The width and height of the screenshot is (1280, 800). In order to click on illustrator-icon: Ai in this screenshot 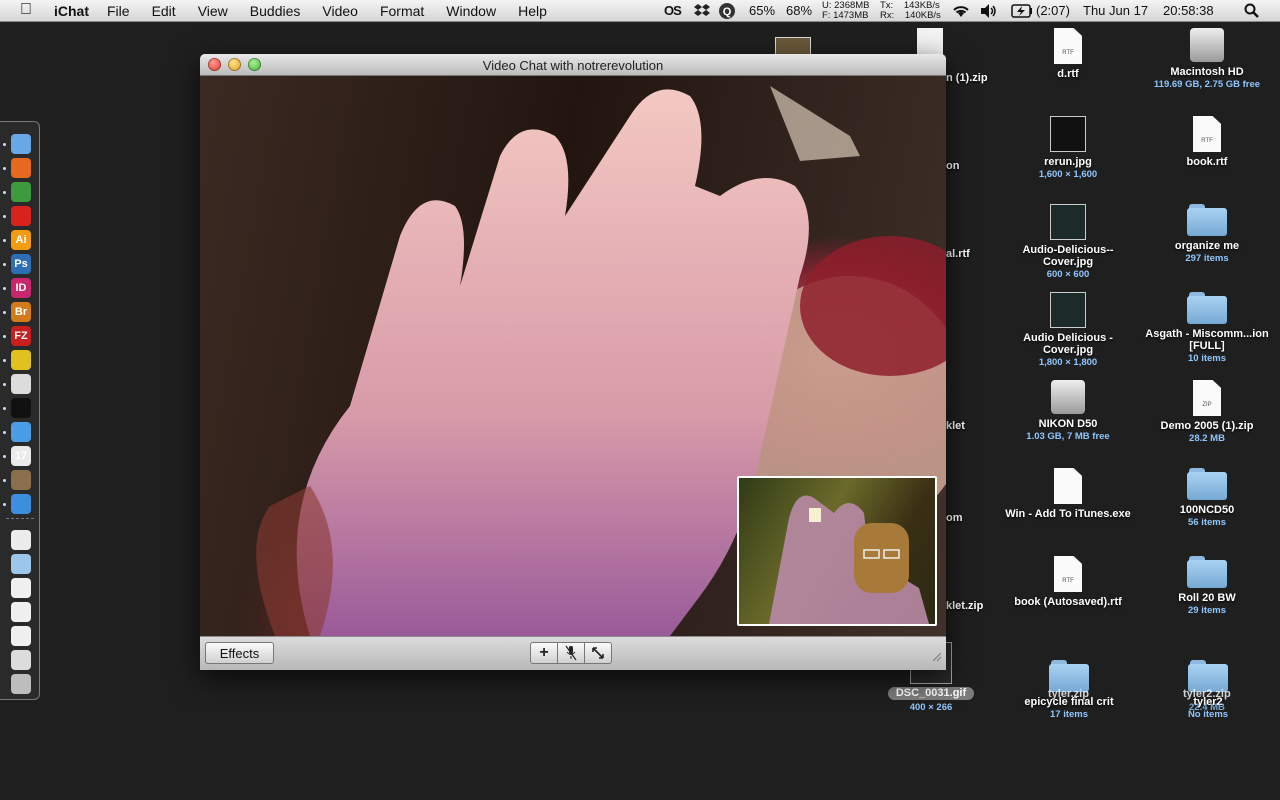, I will do `click(21, 240)`.